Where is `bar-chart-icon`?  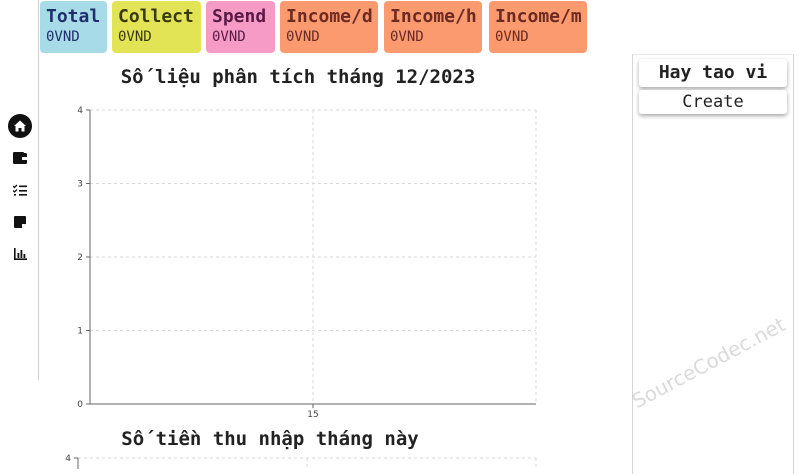
bar-chart-icon is located at coordinates (20, 254).